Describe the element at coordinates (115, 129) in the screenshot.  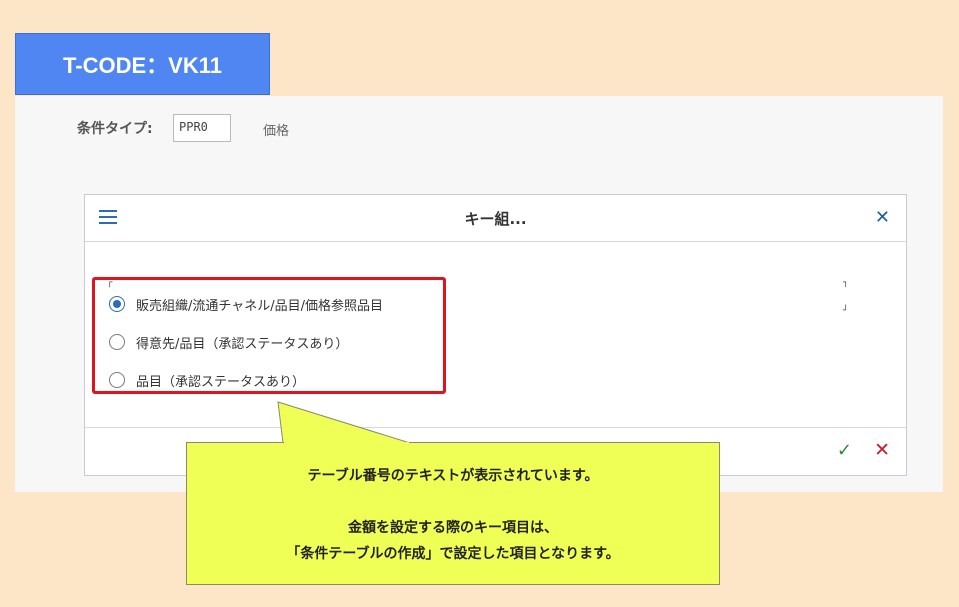
I see `condition-type-label: 条件タイプ:` at that location.